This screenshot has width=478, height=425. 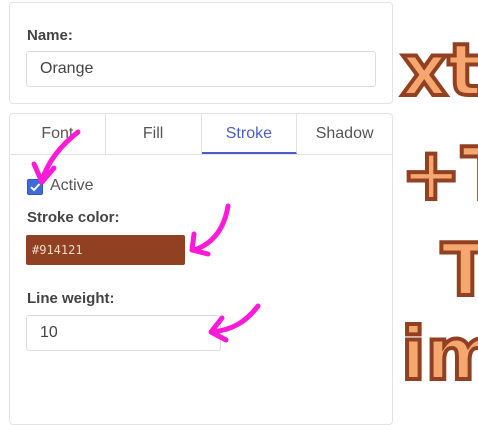 What do you see at coordinates (438, 70) in the screenshot?
I see `preview-text-line-1: xt` at bounding box center [438, 70].